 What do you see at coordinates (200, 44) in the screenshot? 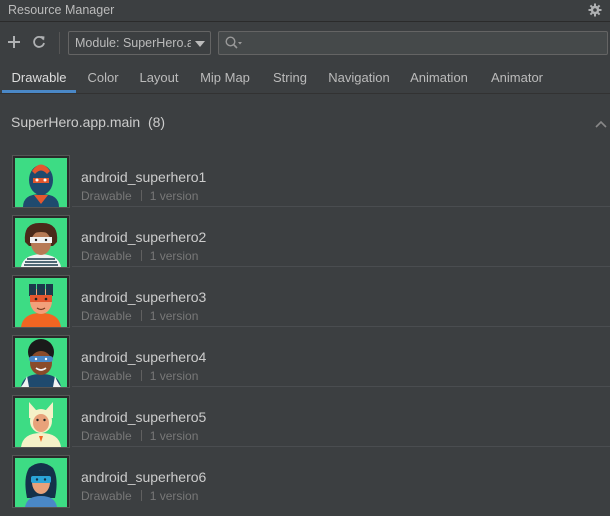
I see `chevron-down-icon` at bounding box center [200, 44].